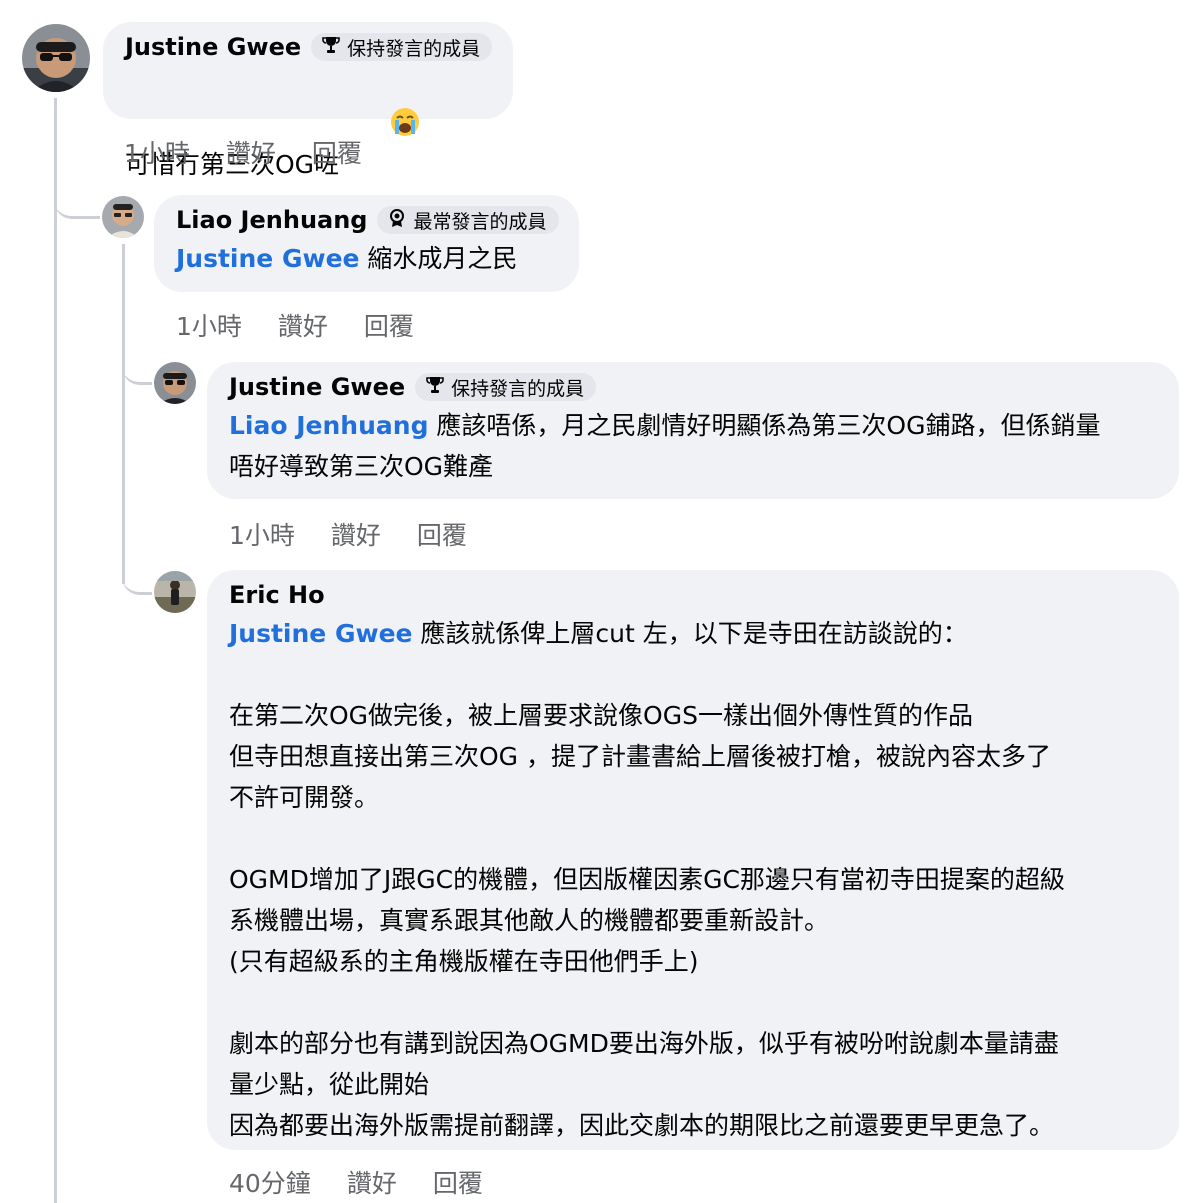 The width and height of the screenshot is (1200, 1203). Describe the element at coordinates (123, 414) in the screenshot. I see `thread-line-nested` at that location.